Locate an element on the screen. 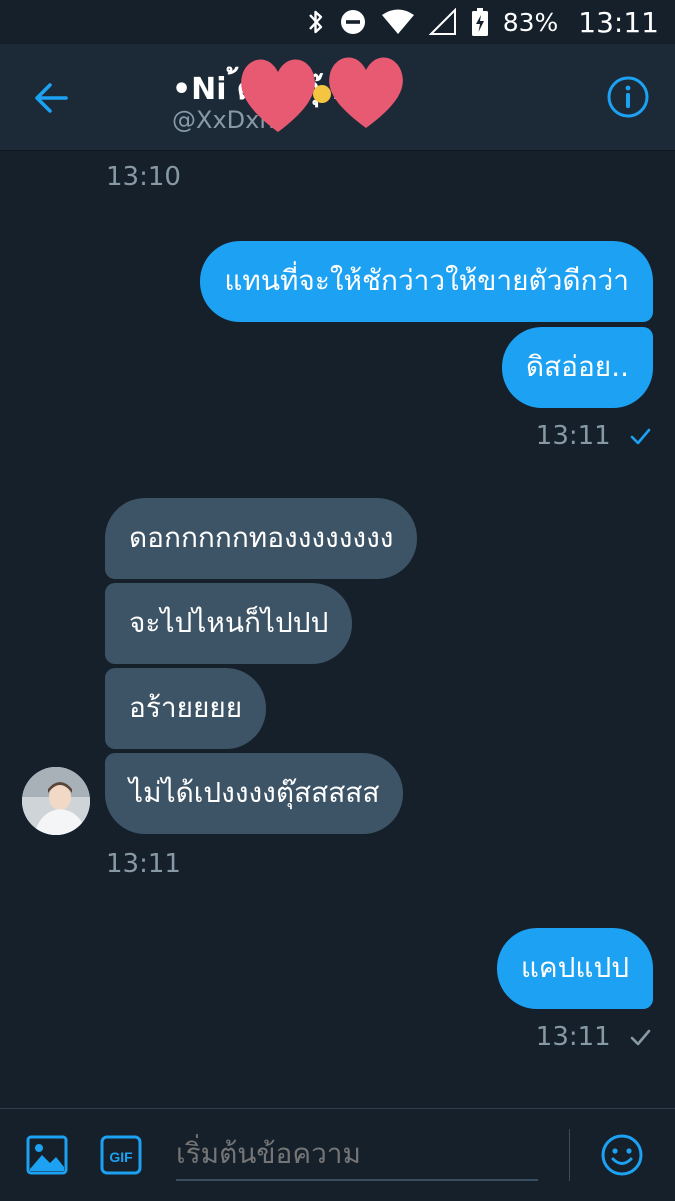 The height and width of the screenshot is (1201, 675). composer-divider is located at coordinates (569, 1155).